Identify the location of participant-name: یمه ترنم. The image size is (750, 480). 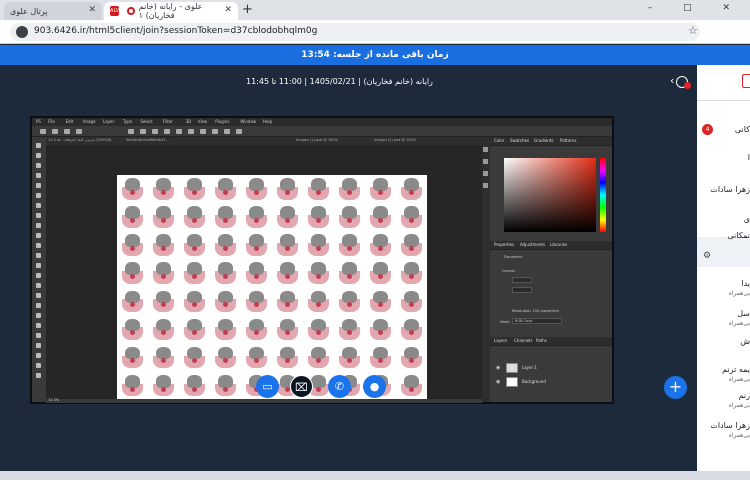
(736, 369).